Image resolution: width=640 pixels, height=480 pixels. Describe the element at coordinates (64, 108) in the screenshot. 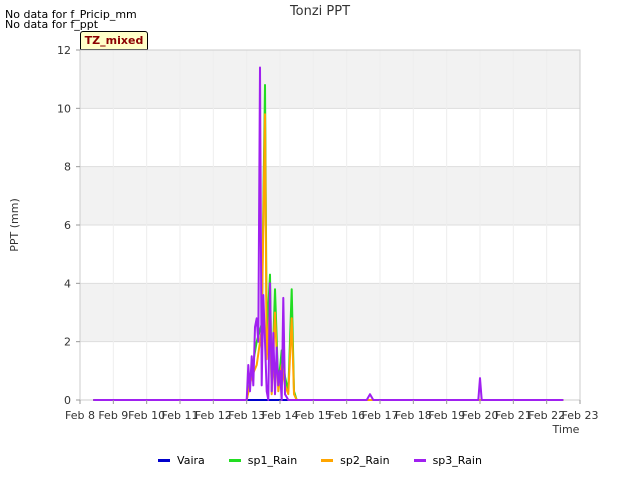

I see `y-tick-label: 10` at that location.